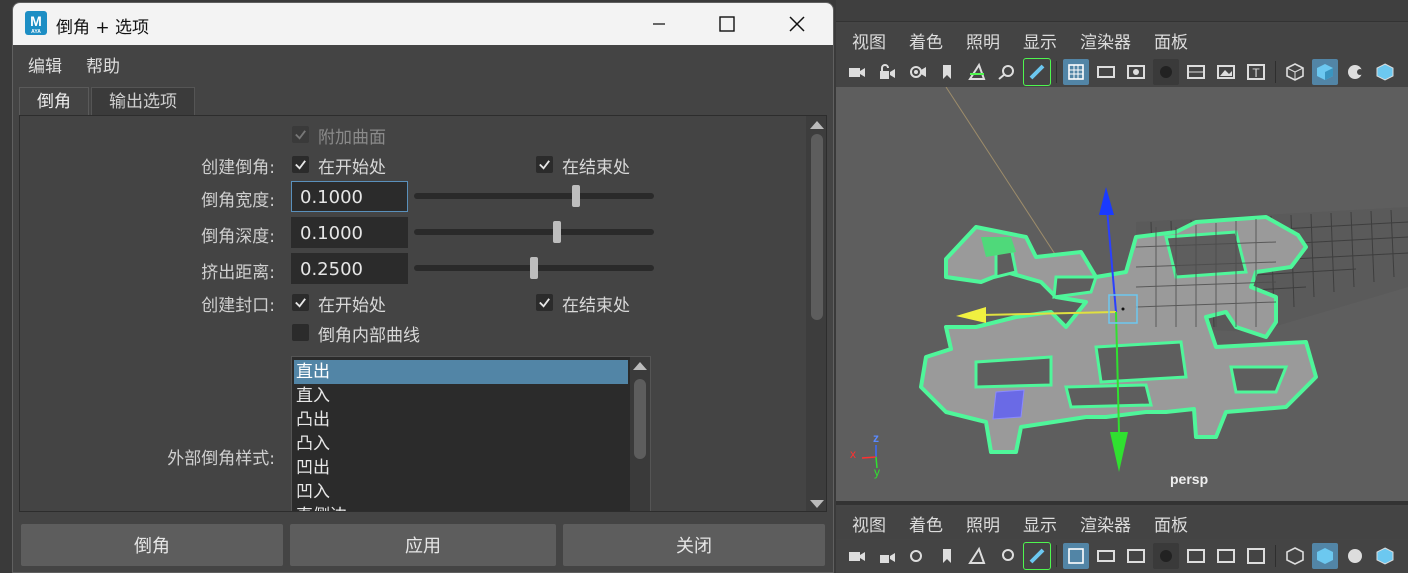 The width and height of the screenshot is (1408, 573). I want to click on outer-bevel-style-list: 直出 直入 凸出 凸入 凹出 凹入 直侧边, so click(471, 433).